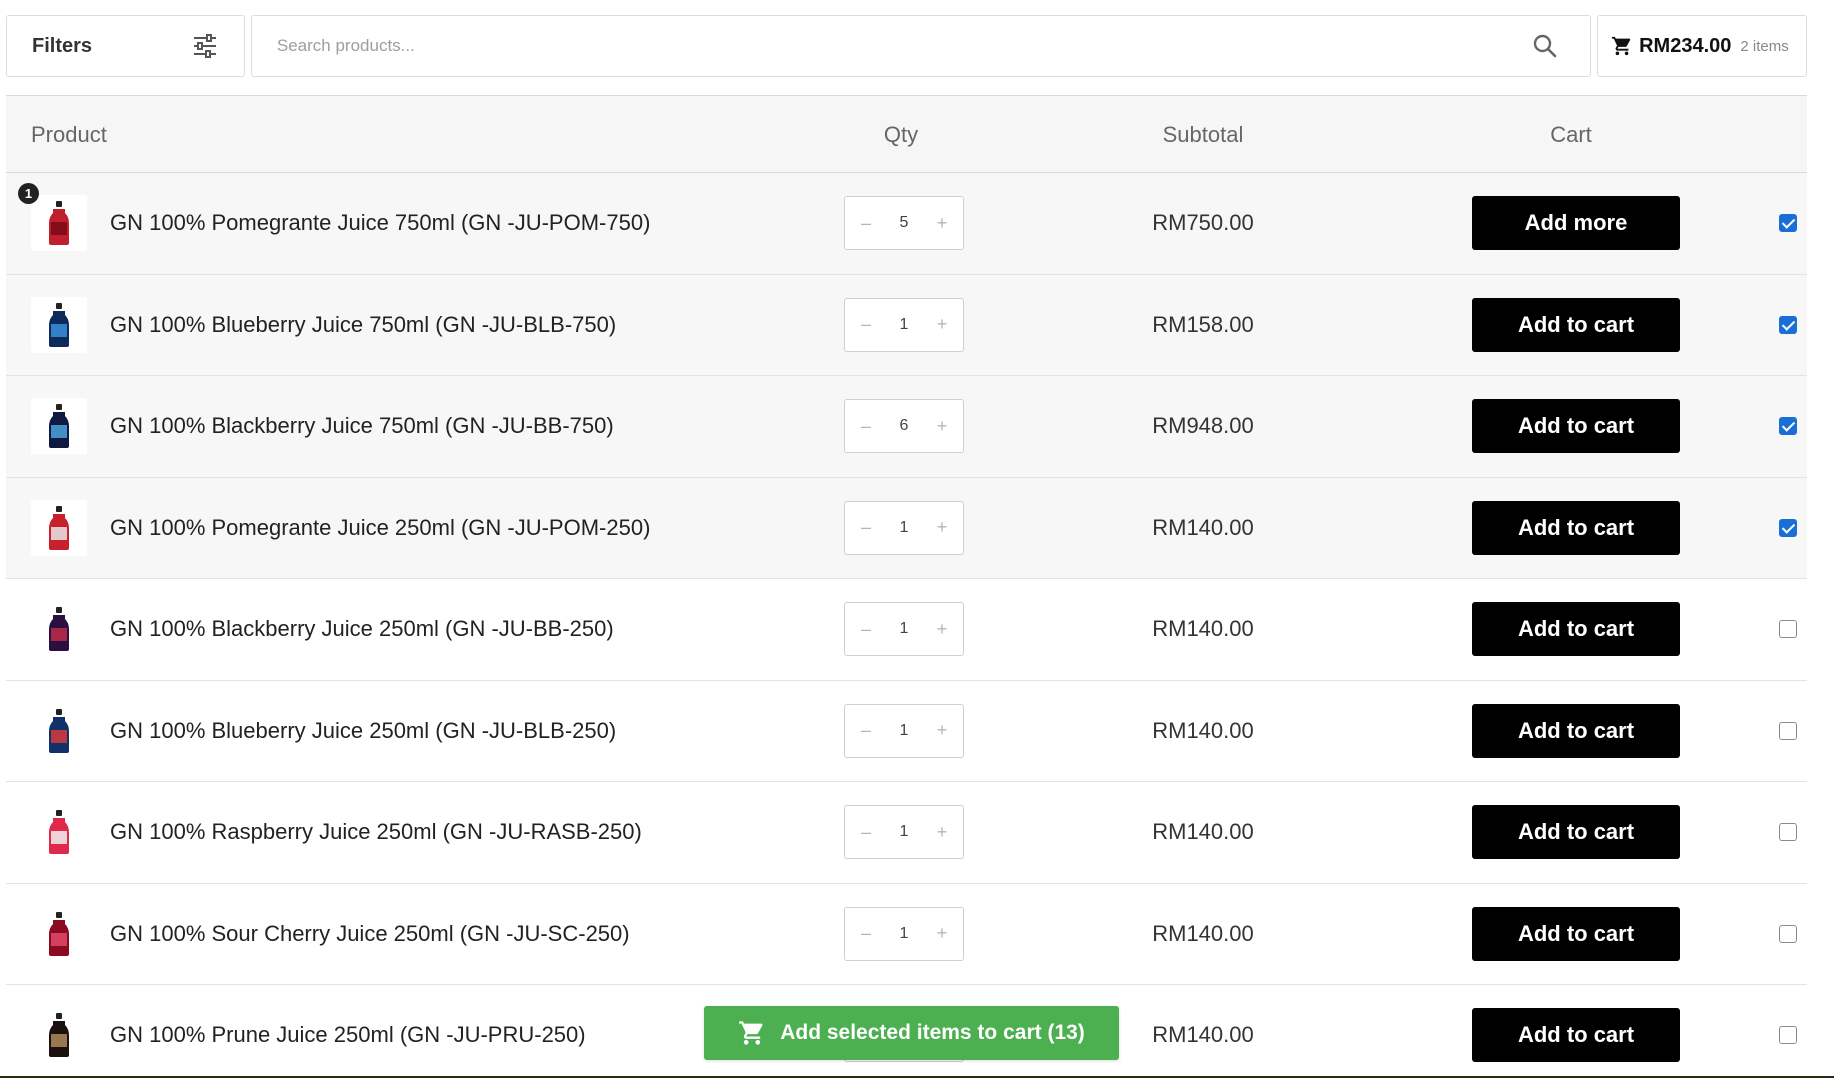 The width and height of the screenshot is (1834, 1078). I want to click on search-input, so click(904, 46).